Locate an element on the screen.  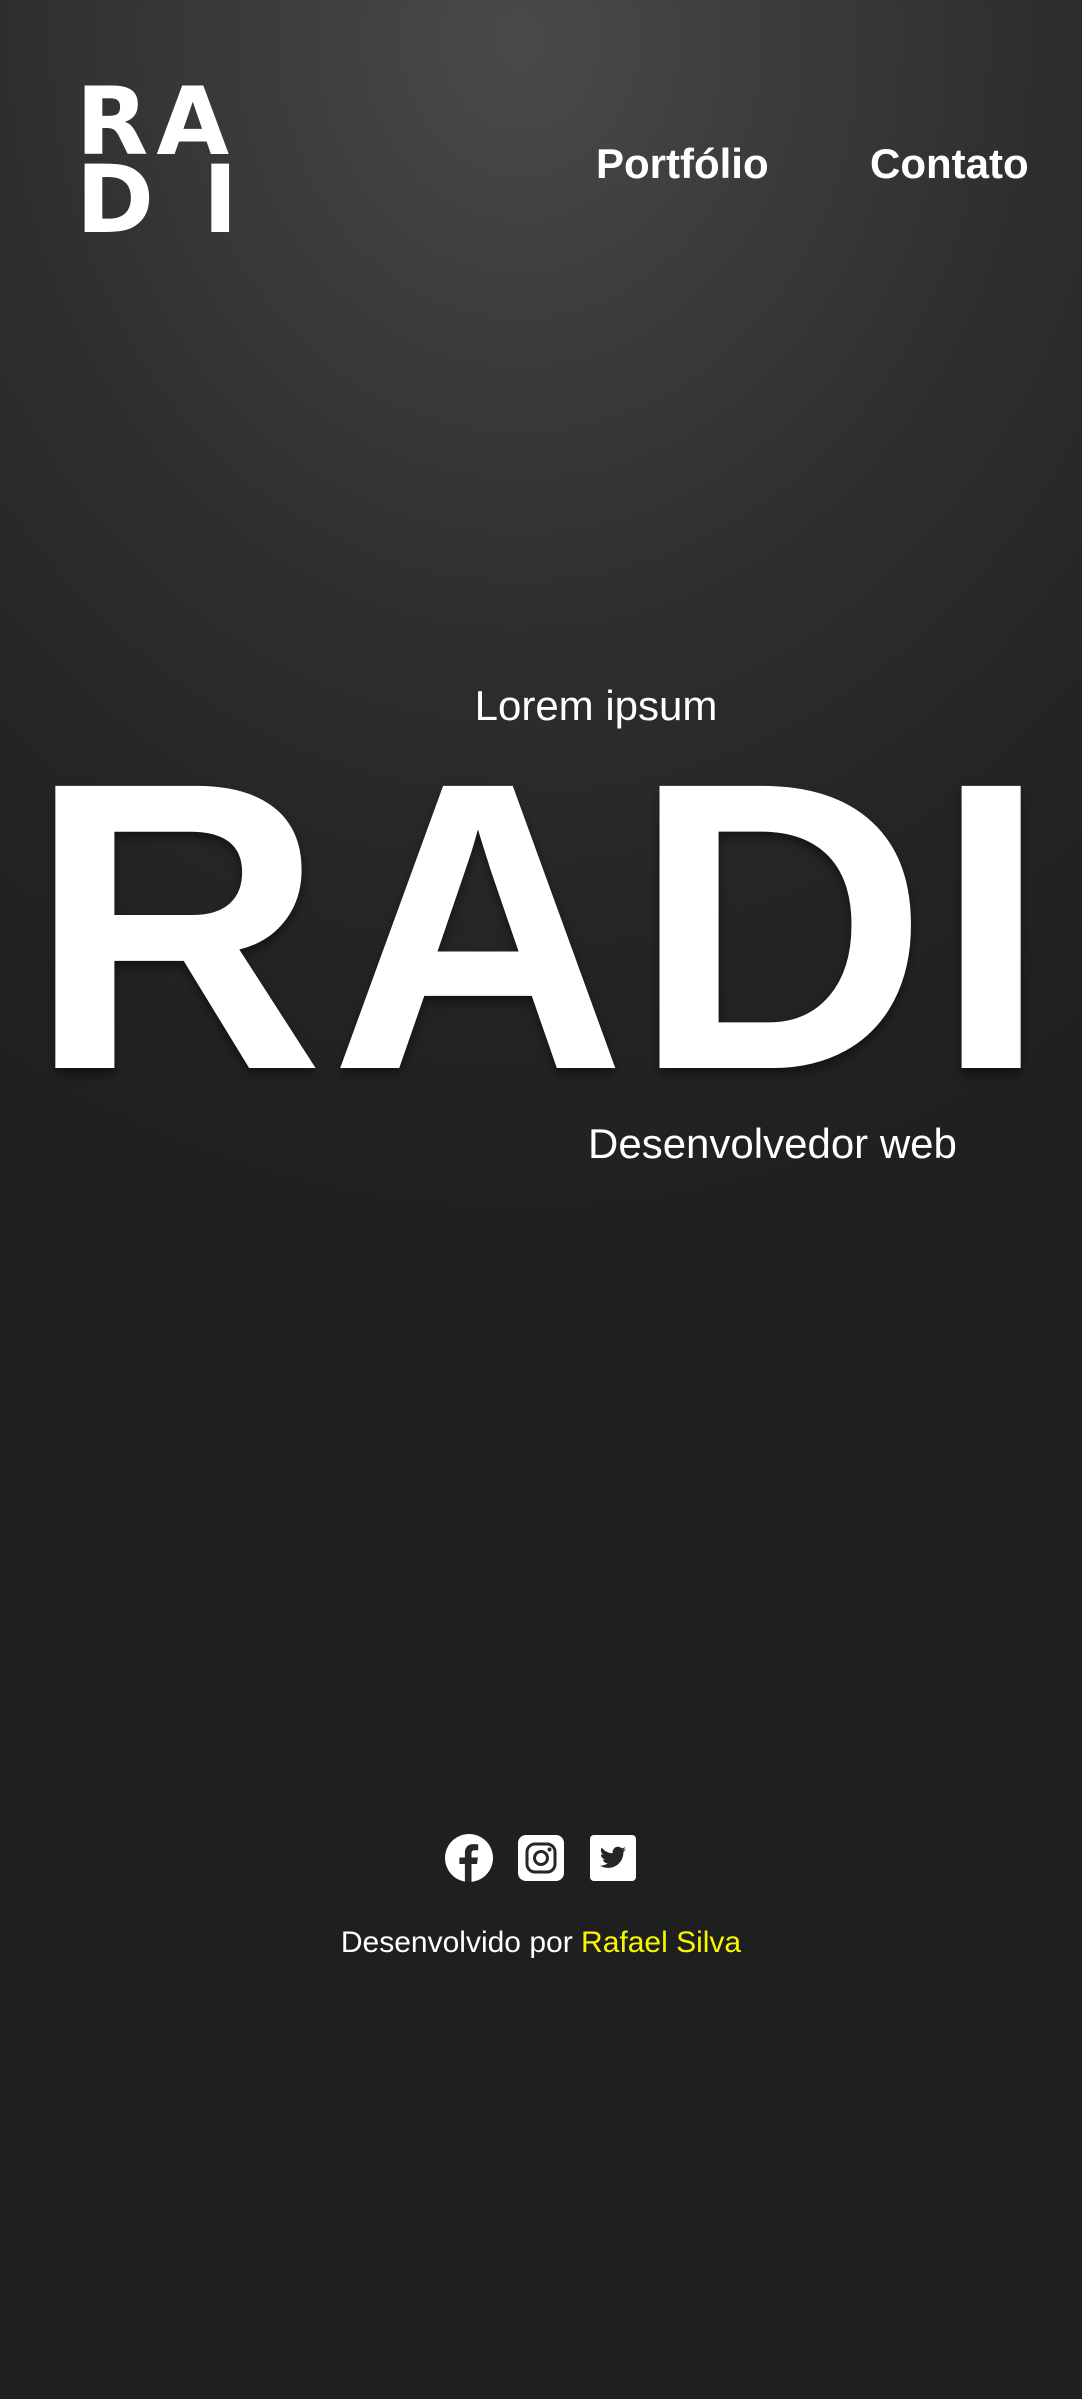
nav-link-portfolio: Portfólio is located at coordinates (682, 164).